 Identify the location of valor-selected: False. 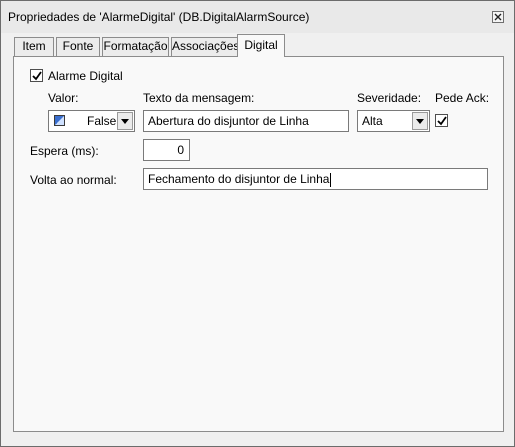
(102, 121).